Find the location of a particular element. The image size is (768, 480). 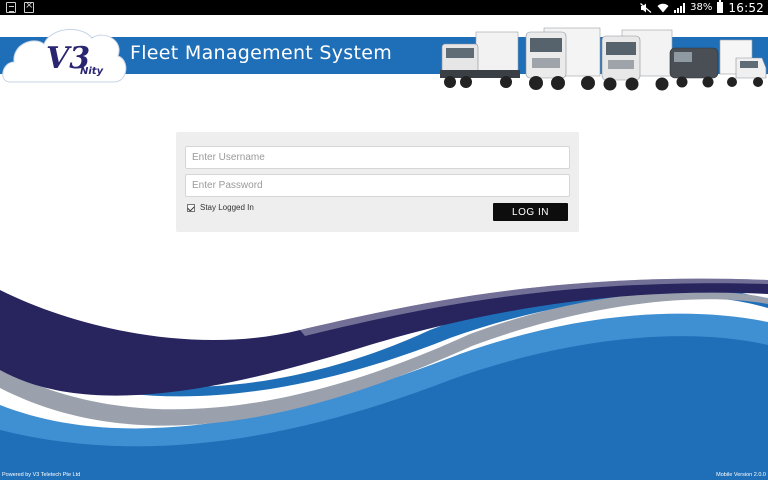

logo-subtext: Nity is located at coordinates (92, 71).